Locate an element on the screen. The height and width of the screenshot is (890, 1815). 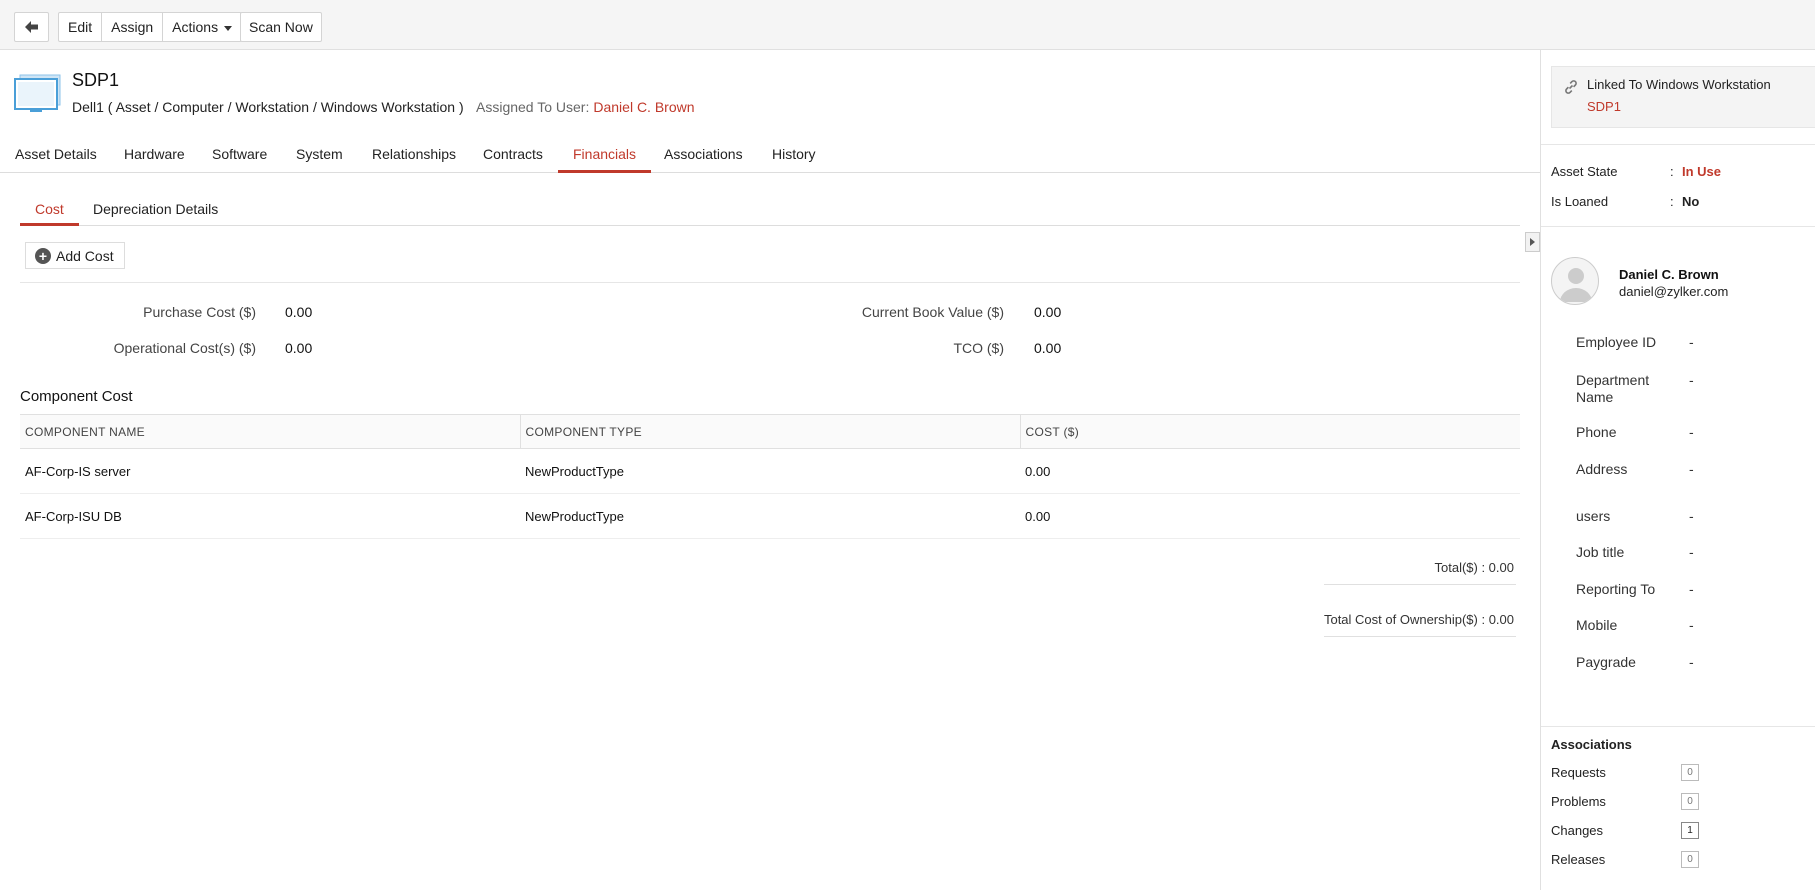
arrow-left-icon is located at coordinates (31, 27).